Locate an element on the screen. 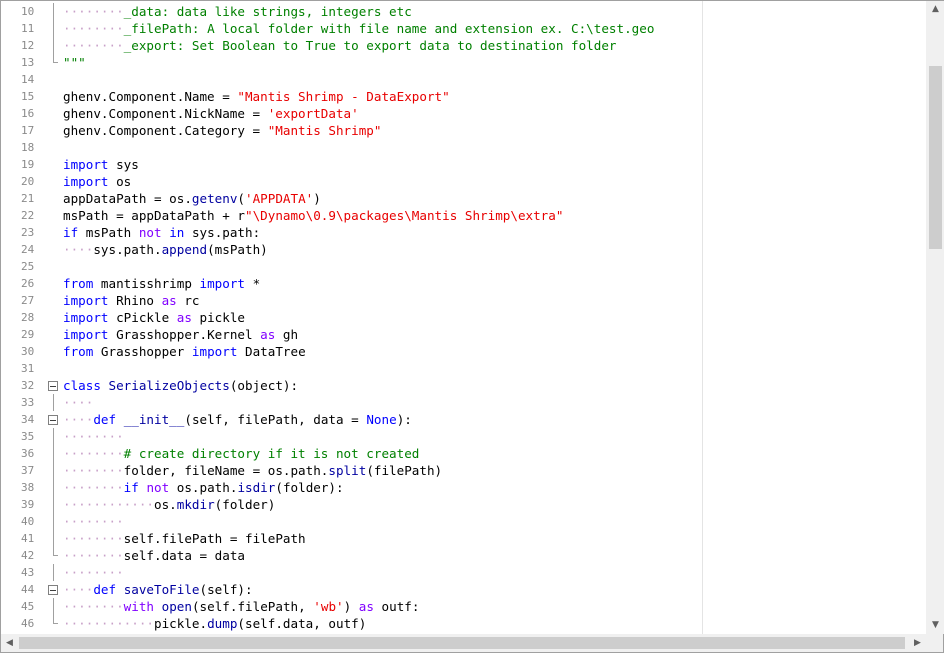  fold-end-guide is located at coordinates (55, 58).